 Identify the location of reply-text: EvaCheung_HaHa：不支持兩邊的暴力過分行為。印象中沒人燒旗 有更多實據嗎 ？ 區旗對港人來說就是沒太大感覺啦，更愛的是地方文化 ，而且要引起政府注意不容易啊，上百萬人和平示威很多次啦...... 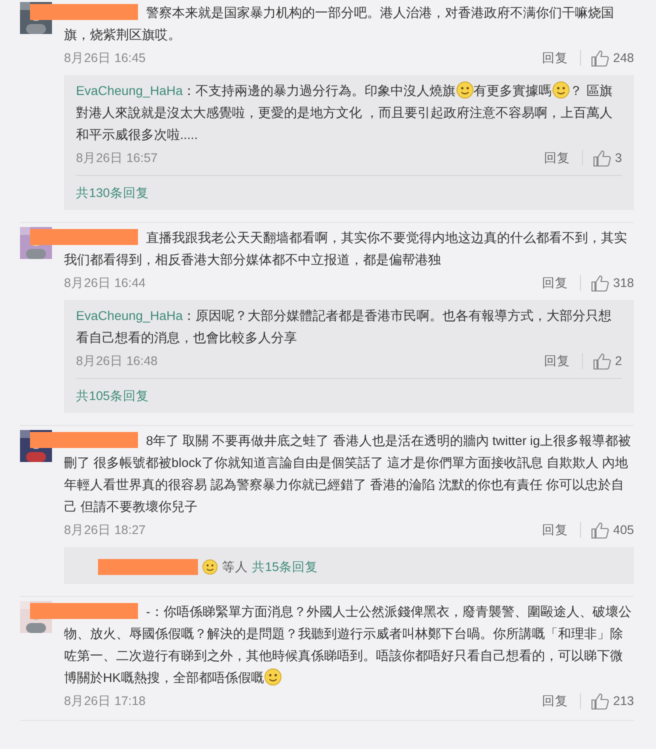
(345, 112).